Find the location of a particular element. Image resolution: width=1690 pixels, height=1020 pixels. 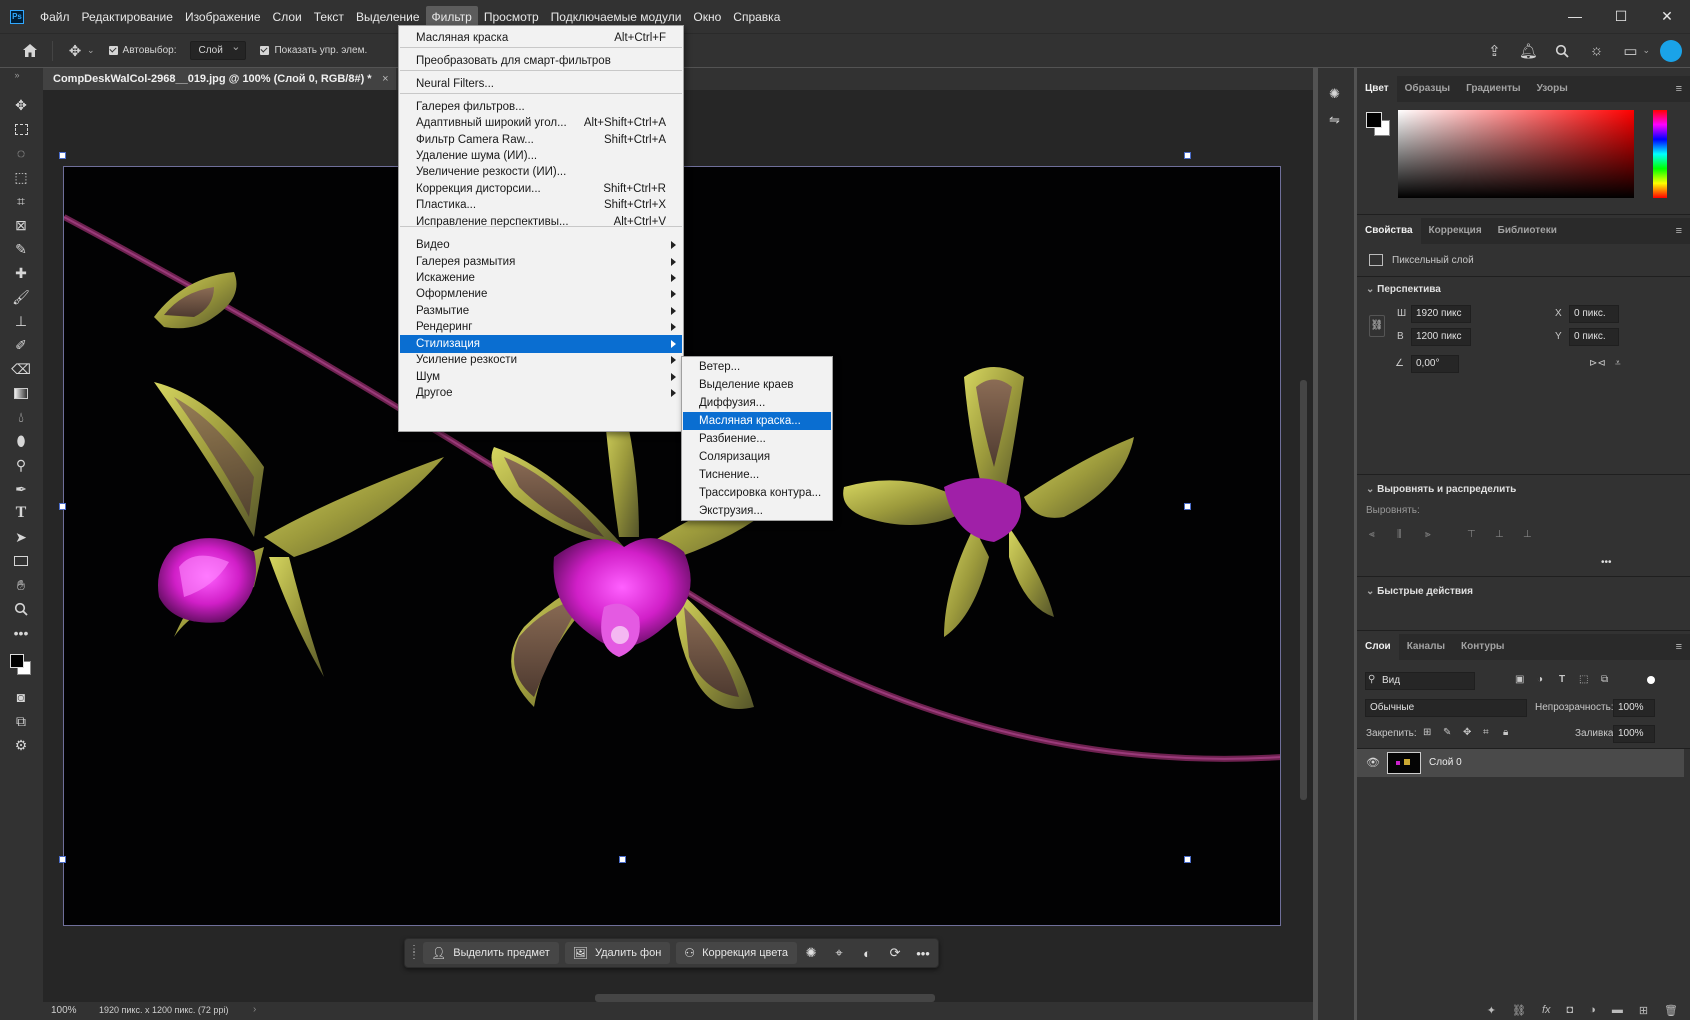

align-section-title: Выровнять и распределить is located at coordinates (1441, 489).